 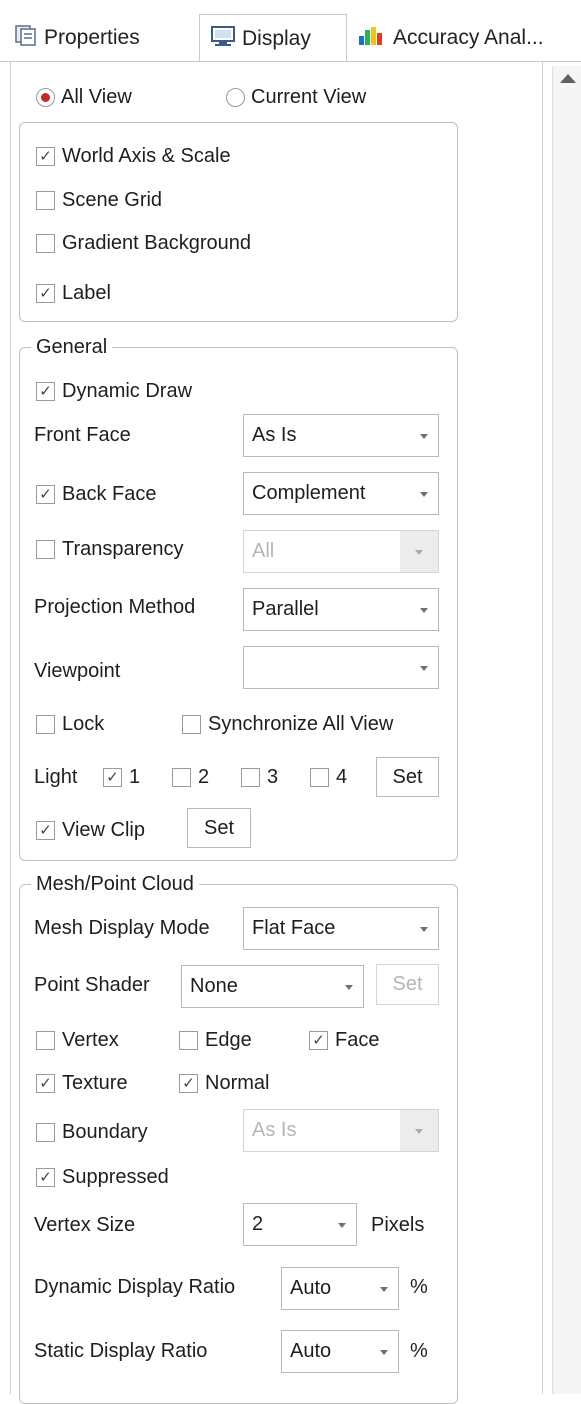 What do you see at coordinates (228, 1040) in the screenshot?
I see `edge-label: Edge` at bounding box center [228, 1040].